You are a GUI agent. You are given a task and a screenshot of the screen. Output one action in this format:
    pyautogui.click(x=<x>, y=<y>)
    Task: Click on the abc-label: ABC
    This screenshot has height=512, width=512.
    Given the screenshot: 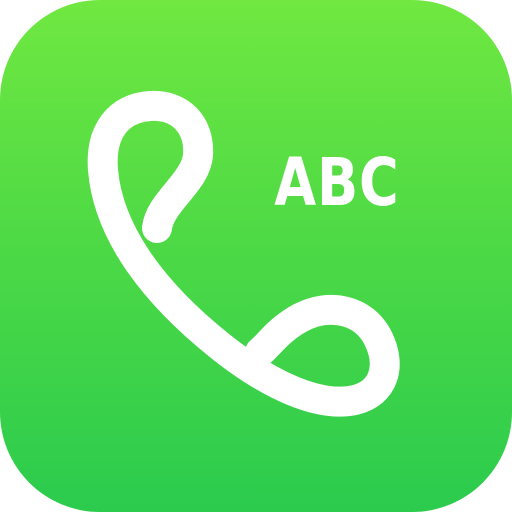 What is the action you would take?
    pyautogui.click(x=337, y=182)
    